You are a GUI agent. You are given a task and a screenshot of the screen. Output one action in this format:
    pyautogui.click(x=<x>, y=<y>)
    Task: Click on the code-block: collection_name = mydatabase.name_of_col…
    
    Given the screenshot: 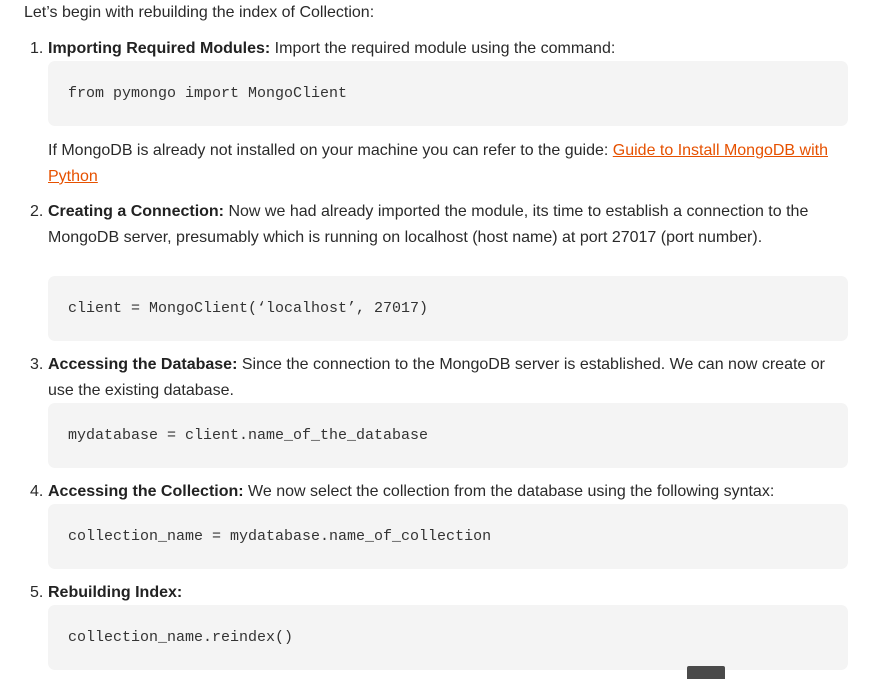 What is the action you would take?
    pyautogui.click(x=448, y=536)
    